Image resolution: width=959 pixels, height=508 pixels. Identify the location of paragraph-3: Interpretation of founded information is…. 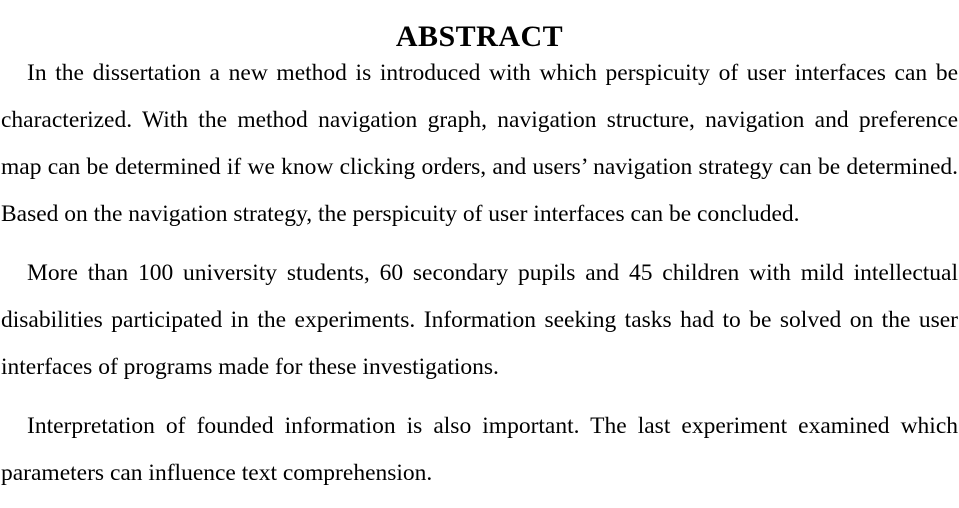
(479, 449).